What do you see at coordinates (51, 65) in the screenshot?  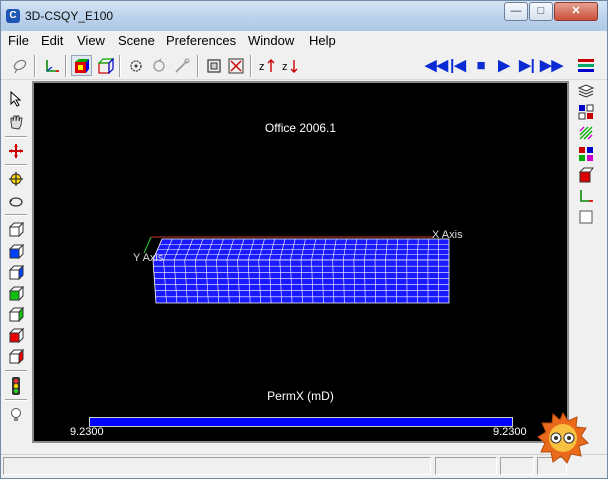 I see `axes-icon` at bounding box center [51, 65].